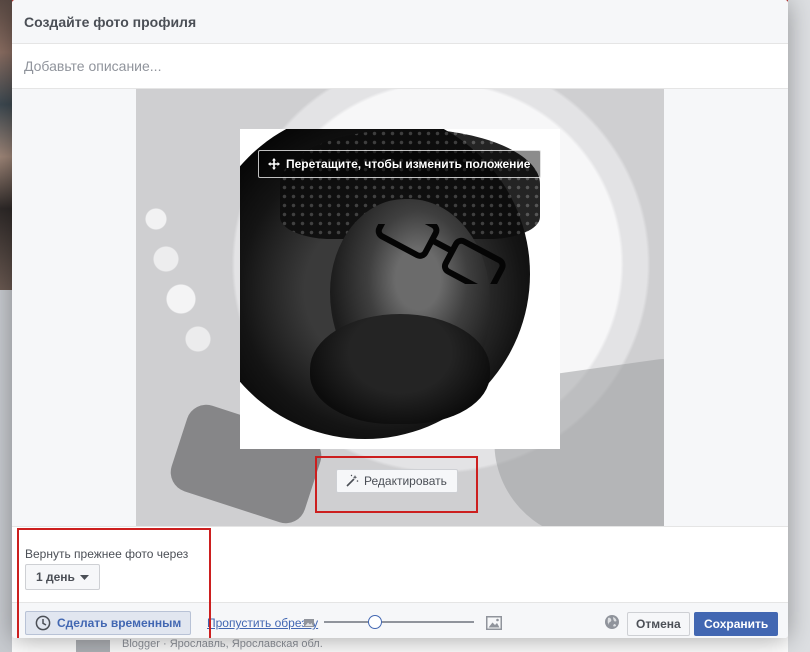 This screenshot has height=652, width=810. What do you see at coordinates (799, 326) in the screenshot?
I see `background-right-column` at bounding box center [799, 326].